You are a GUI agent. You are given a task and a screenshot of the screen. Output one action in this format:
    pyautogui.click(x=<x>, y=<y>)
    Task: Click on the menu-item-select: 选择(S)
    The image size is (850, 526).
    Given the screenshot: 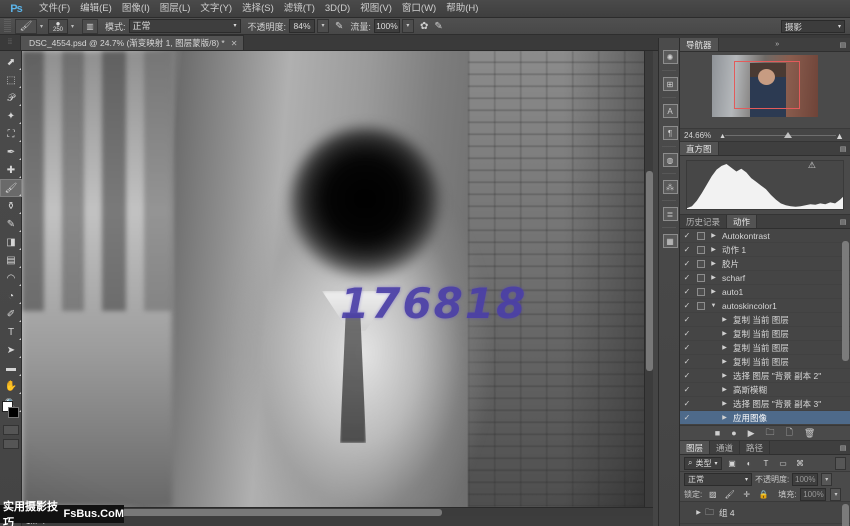 What is the action you would take?
    pyautogui.click(x=258, y=9)
    